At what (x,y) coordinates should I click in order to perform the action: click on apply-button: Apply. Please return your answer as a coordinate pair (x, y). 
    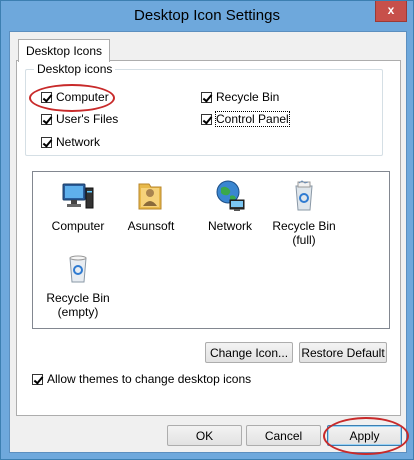
    Looking at the image, I should click on (364, 435).